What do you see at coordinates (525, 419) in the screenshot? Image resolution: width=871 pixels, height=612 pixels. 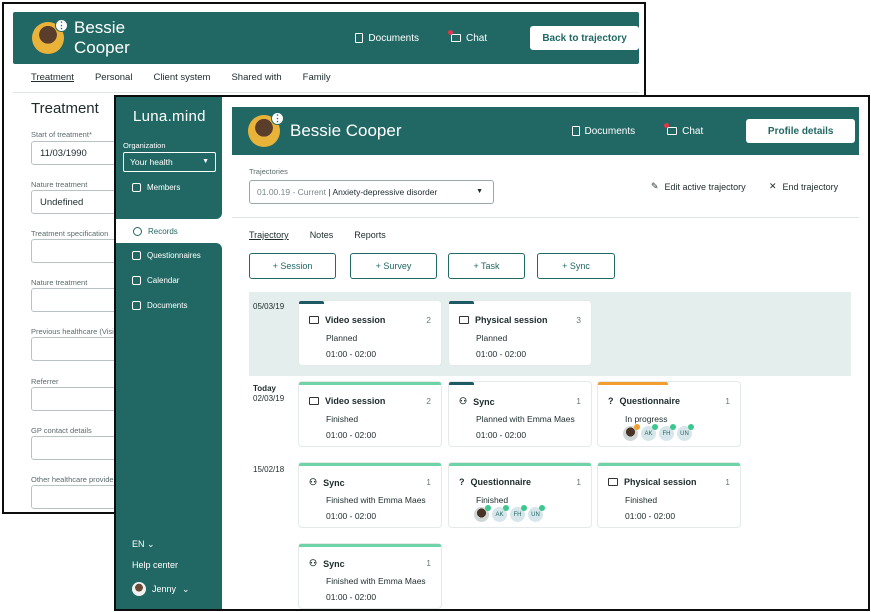 I see `card-status: Planned with Emma Maes` at bounding box center [525, 419].